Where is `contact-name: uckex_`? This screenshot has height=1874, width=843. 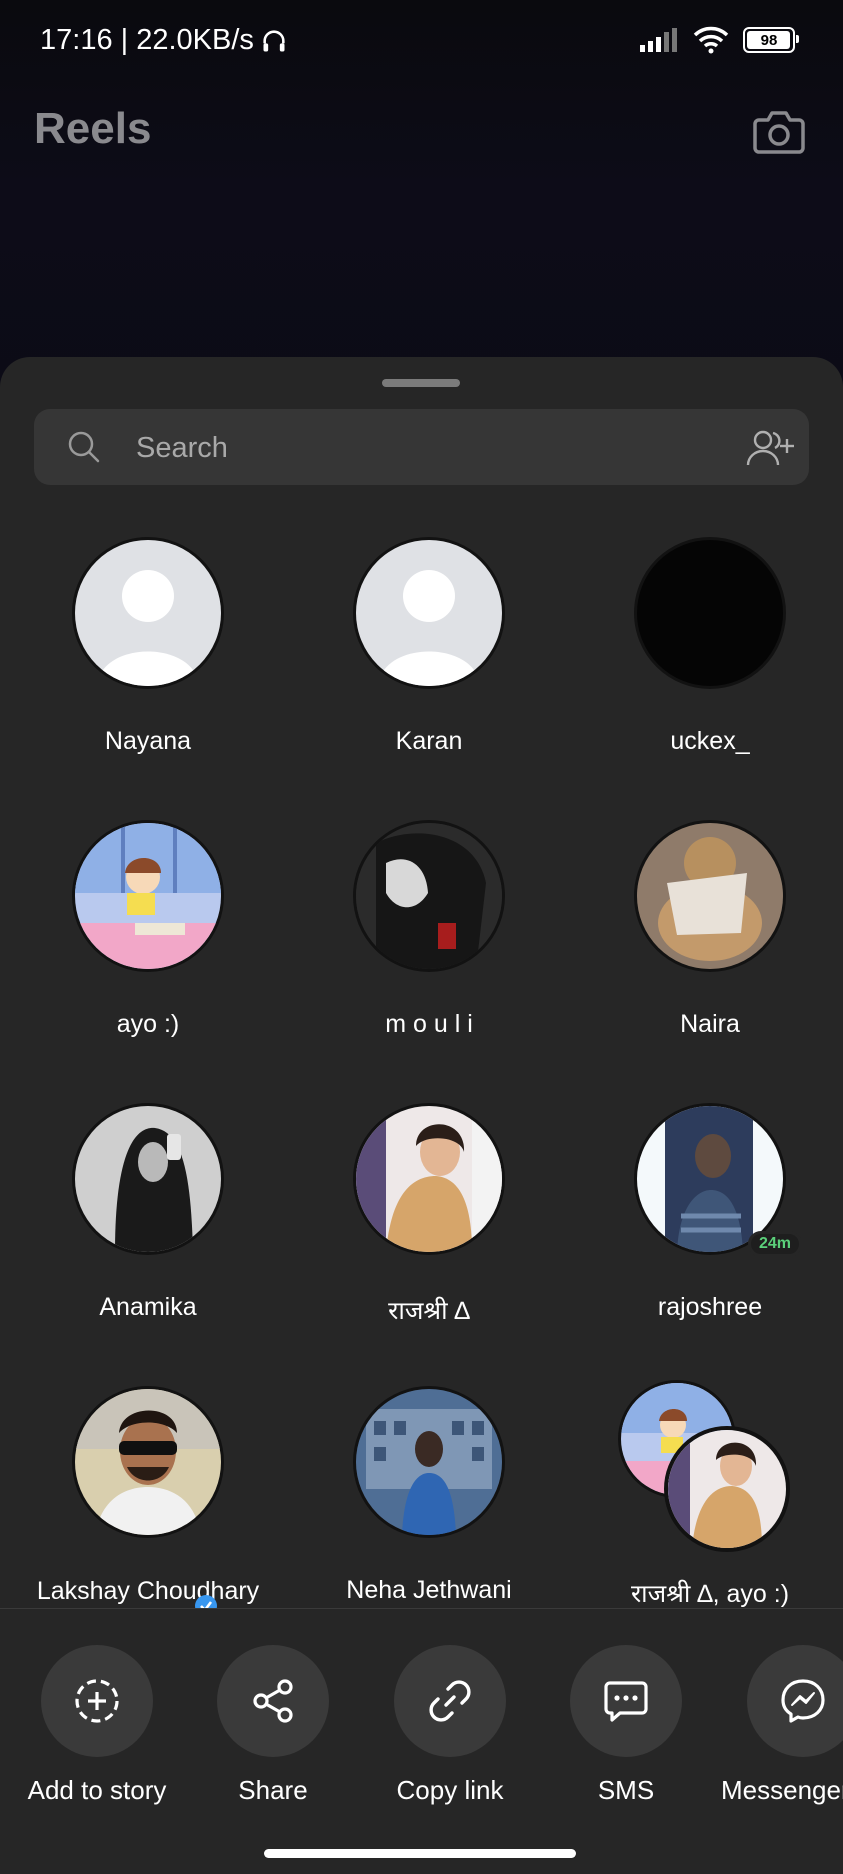 contact-name: uckex_ is located at coordinates (710, 741).